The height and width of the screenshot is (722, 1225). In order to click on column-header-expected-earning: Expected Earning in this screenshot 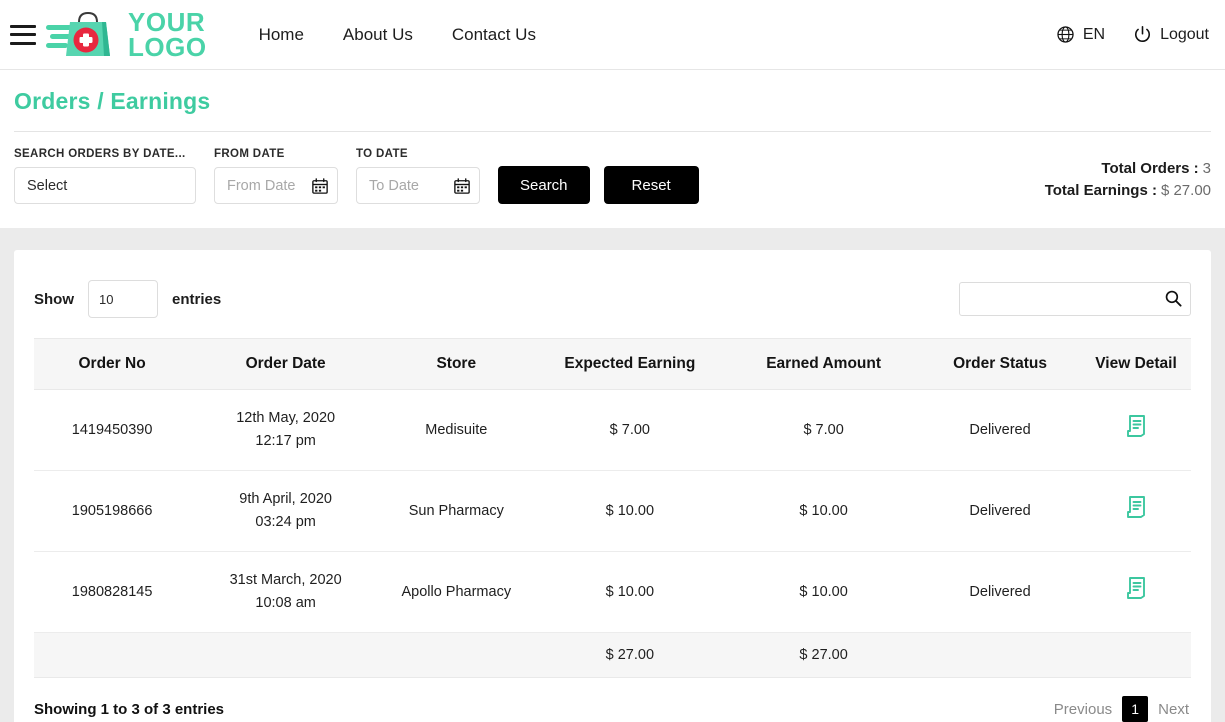, I will do `click(630, 364)`.